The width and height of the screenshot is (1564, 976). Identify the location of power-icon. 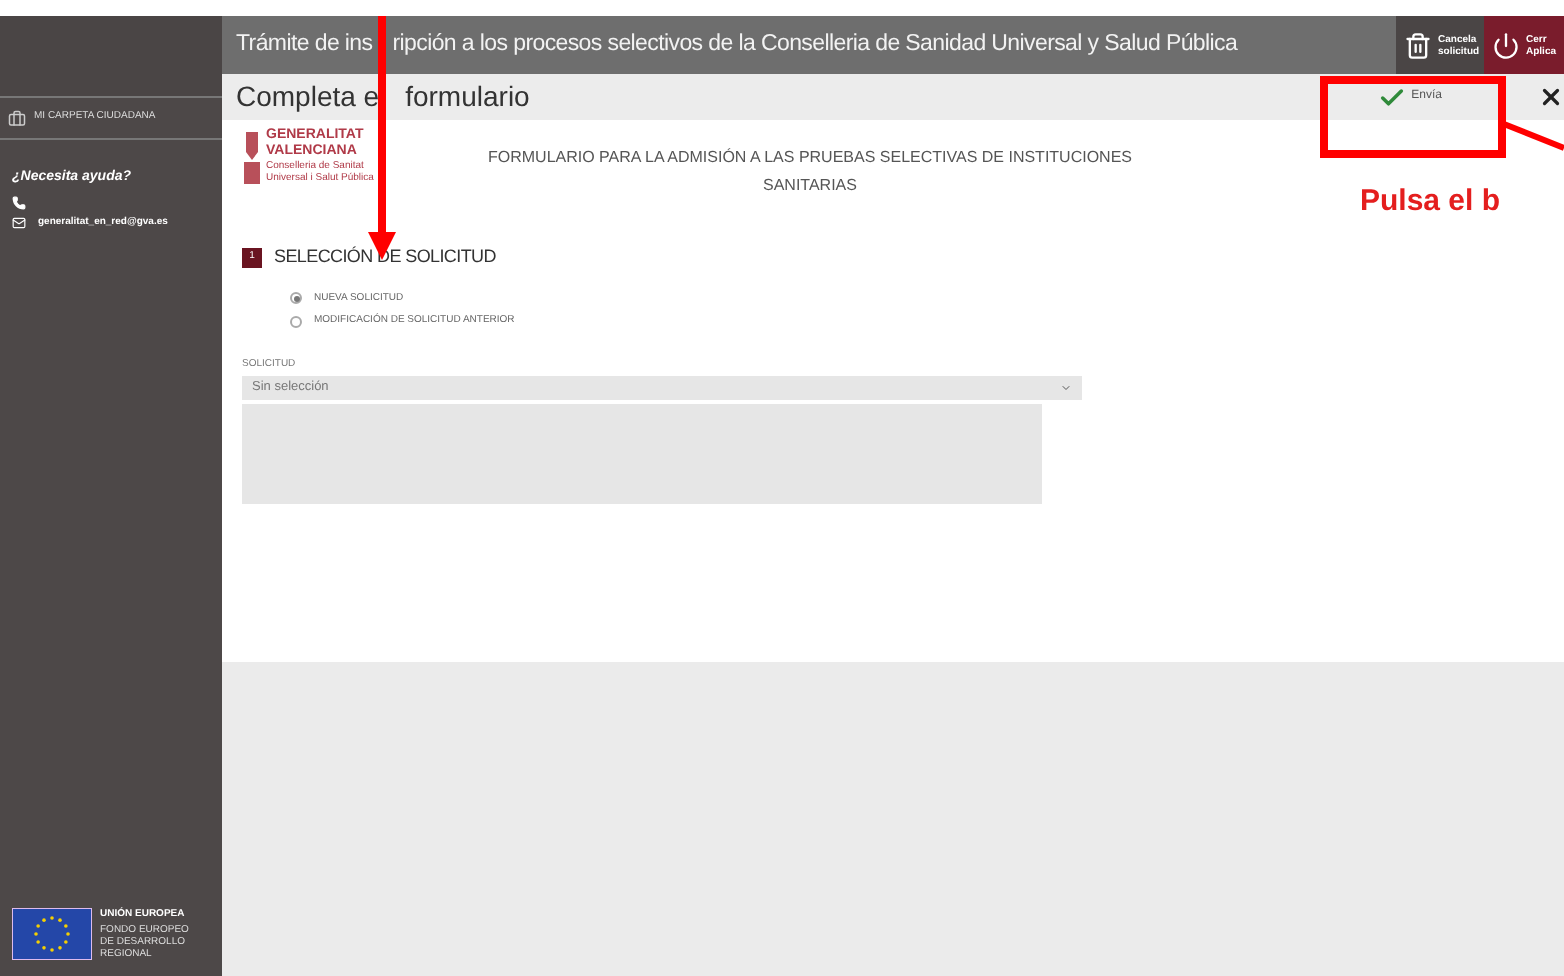
(1506, 45).